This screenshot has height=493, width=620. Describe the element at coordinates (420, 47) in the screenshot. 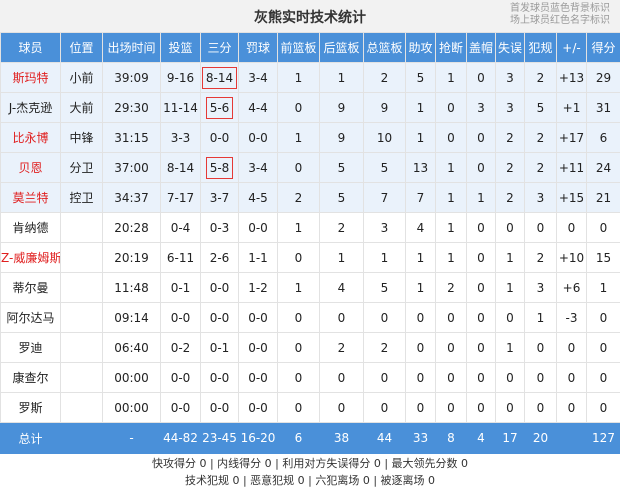

I see `col-header-ast: 助攻` at that location.